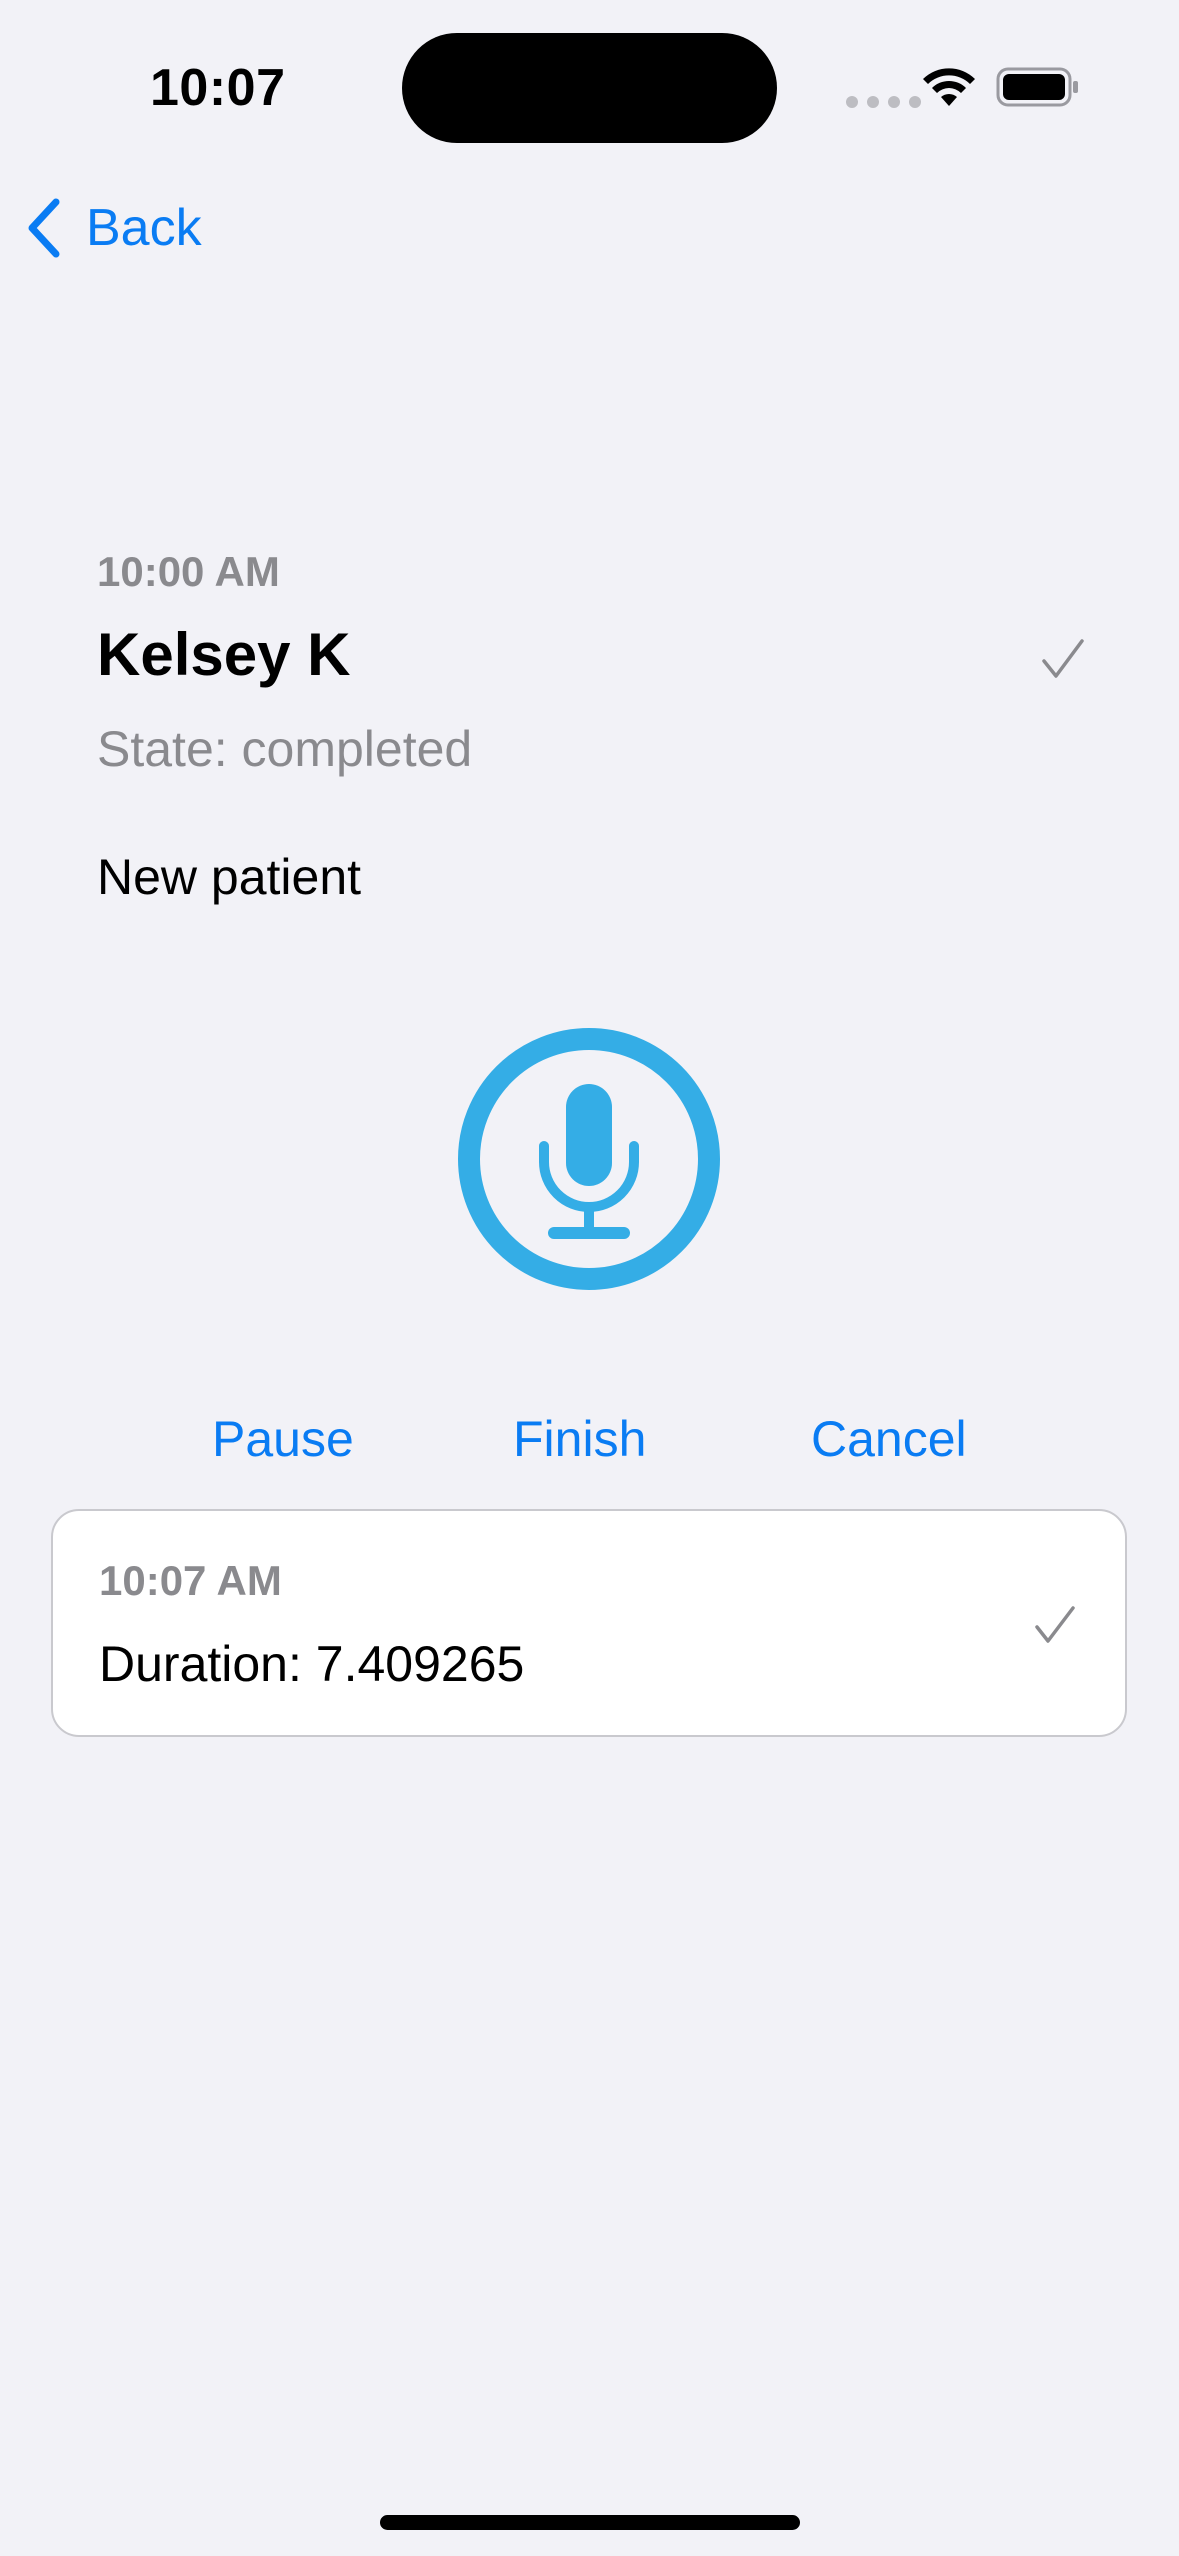 This screenshot has width=1179, height=2556. I want to click on status-bar: 10:07, so click(589, 85).